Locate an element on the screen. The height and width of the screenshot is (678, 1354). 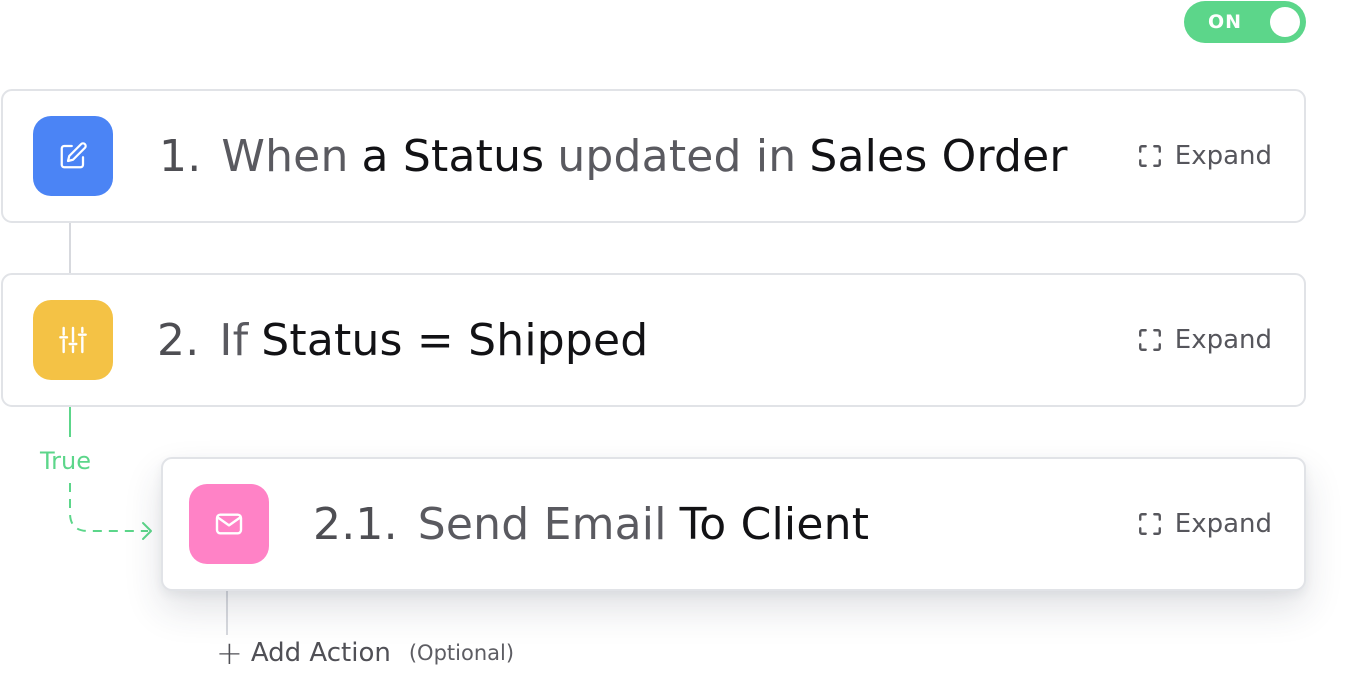
step-2-1-title-part-1: Send Email is located at coordinates (542, 524).